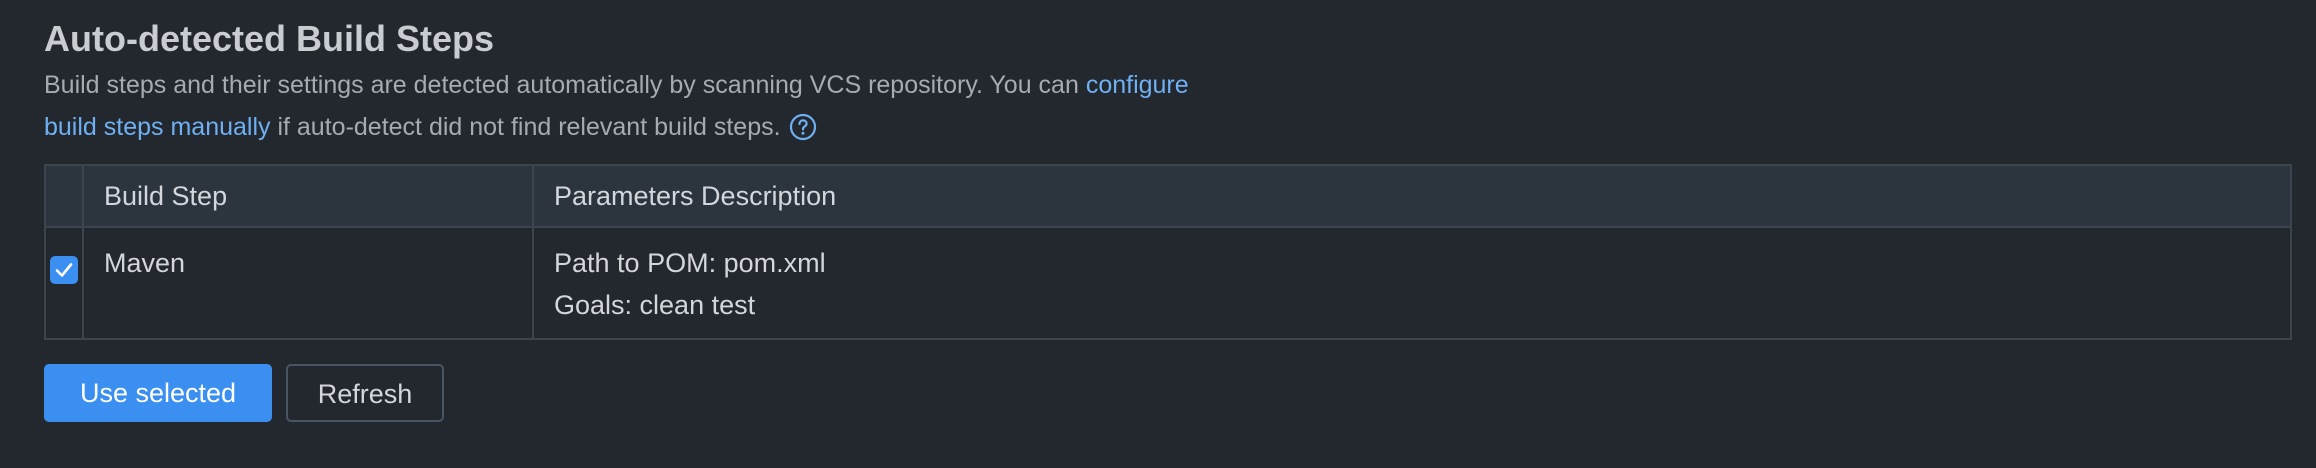 The height and width of the screenshot is (468, 2316). What do you see at coordinates (655, 305) in the screenshot?
I see `parameter-line: Goals: clean test` at bounding box center [655, 305].